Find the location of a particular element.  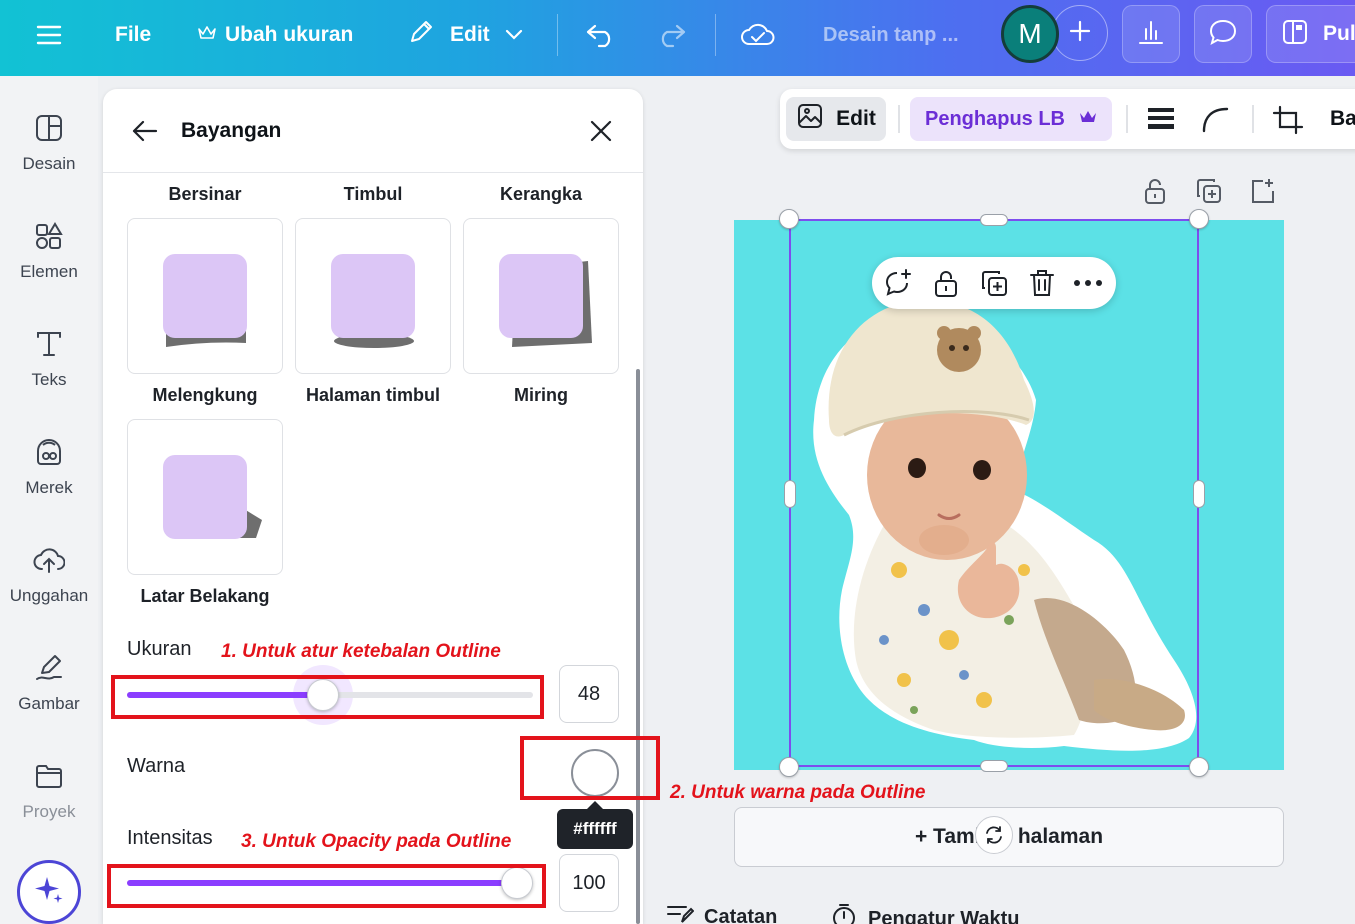

cloud-saved-icon is located at coordinates (758, 35).